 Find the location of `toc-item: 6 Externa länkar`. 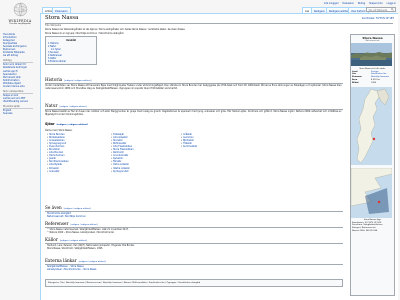

toc-item: 6 Externa länkar is located at coordinates (71, 61).